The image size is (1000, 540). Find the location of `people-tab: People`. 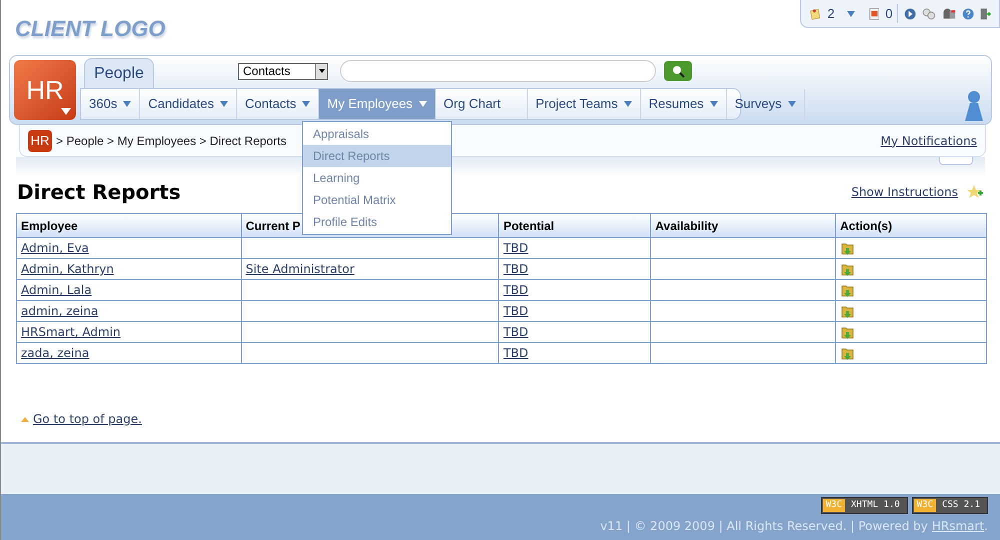

people-tab: People is located at coordinates (119, 73).